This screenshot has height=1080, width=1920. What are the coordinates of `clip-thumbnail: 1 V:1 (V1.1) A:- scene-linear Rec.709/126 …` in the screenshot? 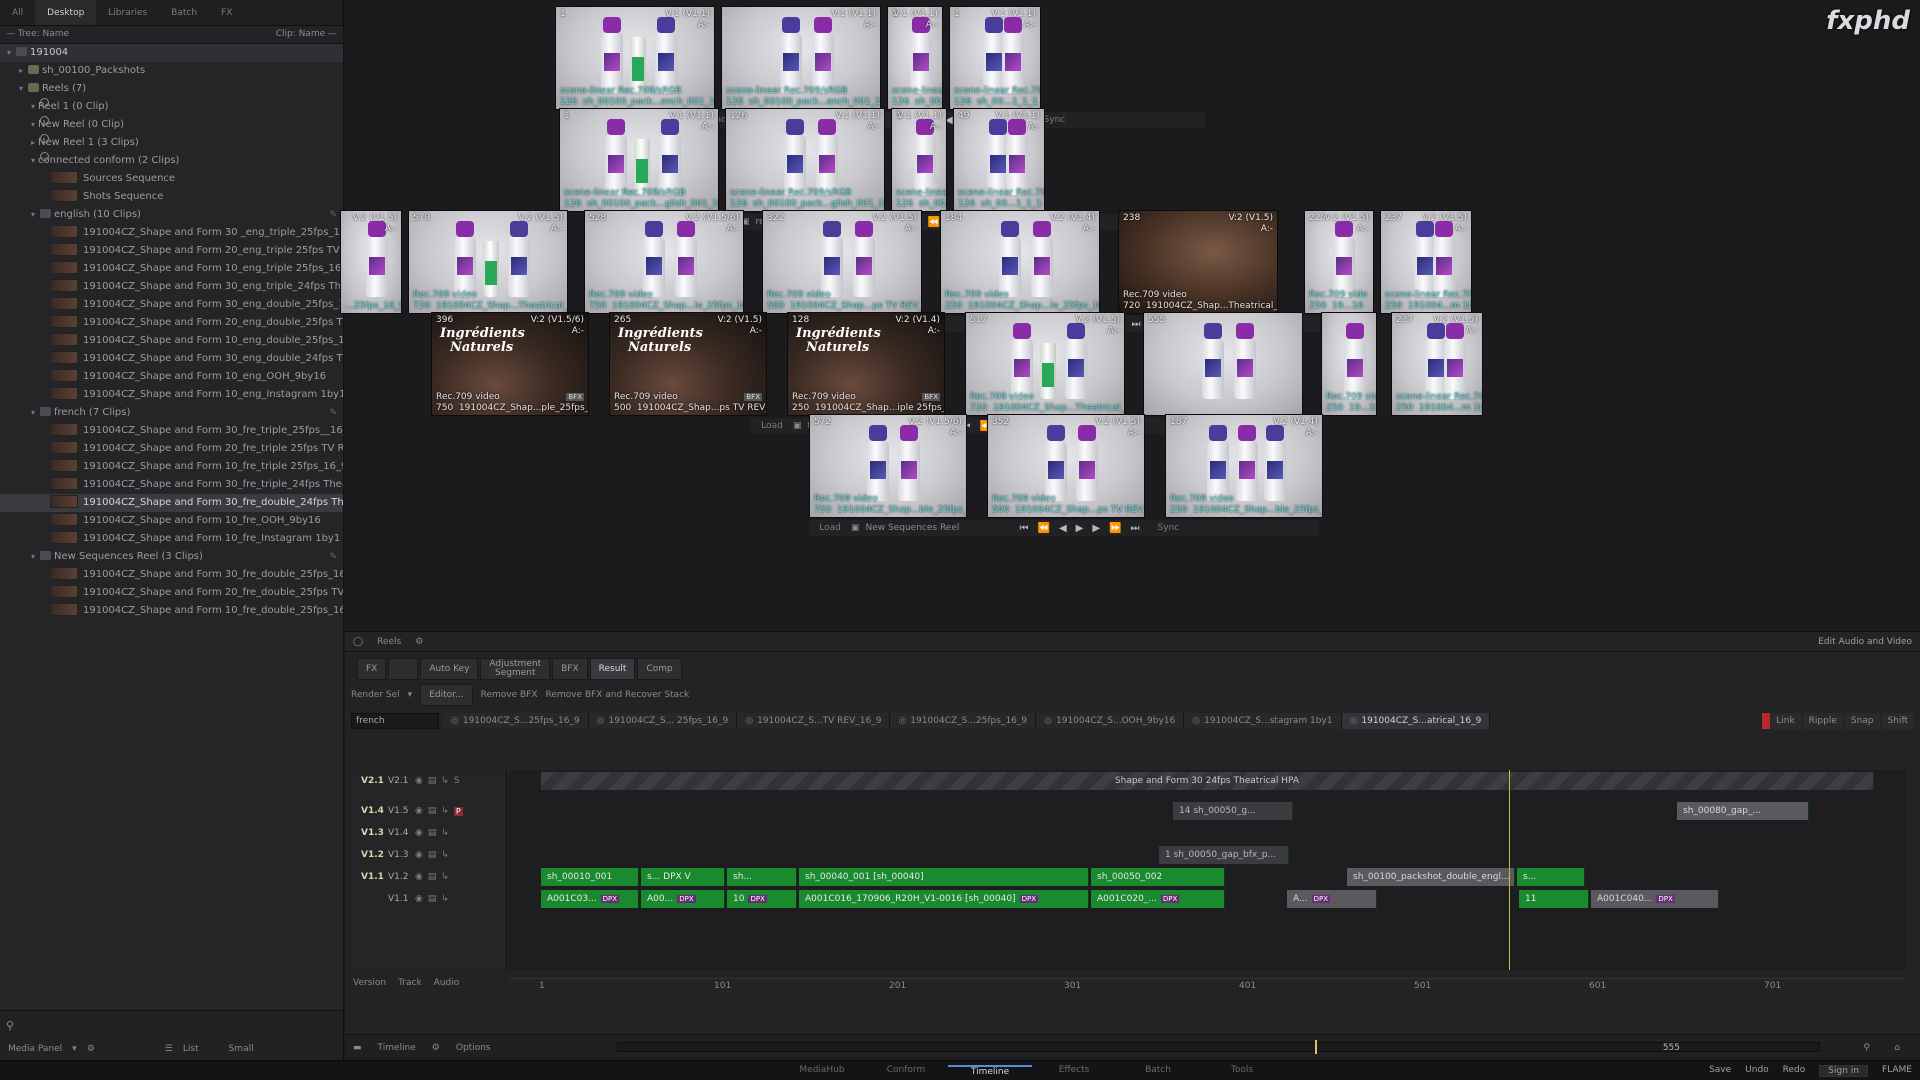 It's located at (995, 58).